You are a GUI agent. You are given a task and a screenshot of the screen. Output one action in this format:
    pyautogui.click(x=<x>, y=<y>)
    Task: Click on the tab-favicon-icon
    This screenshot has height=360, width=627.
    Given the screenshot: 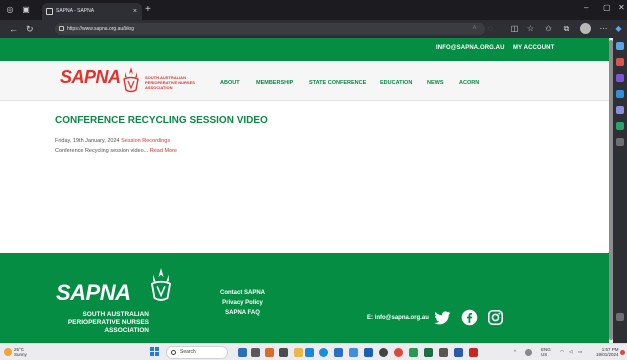 What is the action you would take?
    pyautogui.click(x=49, y=11)
    